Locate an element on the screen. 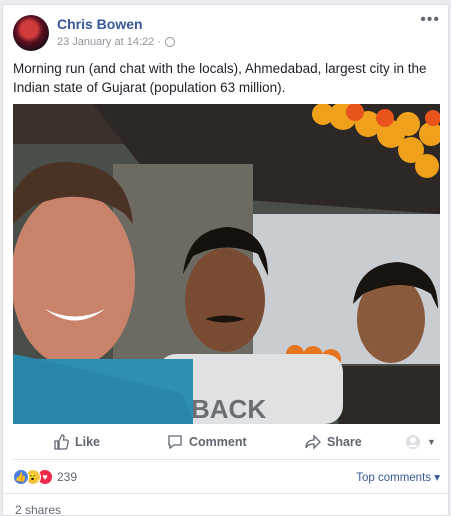 This screenshot has height=516, width=451. comment-icon is located at coordinates (175, 442).